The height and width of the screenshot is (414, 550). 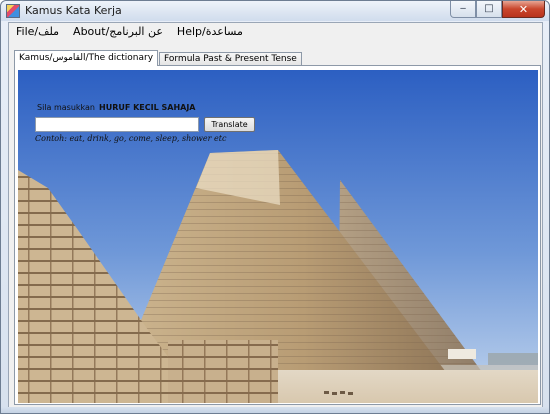 I want to click on tab-dictionary: Kamus/القاموس/The dictionary, so click(x=86, y=58).